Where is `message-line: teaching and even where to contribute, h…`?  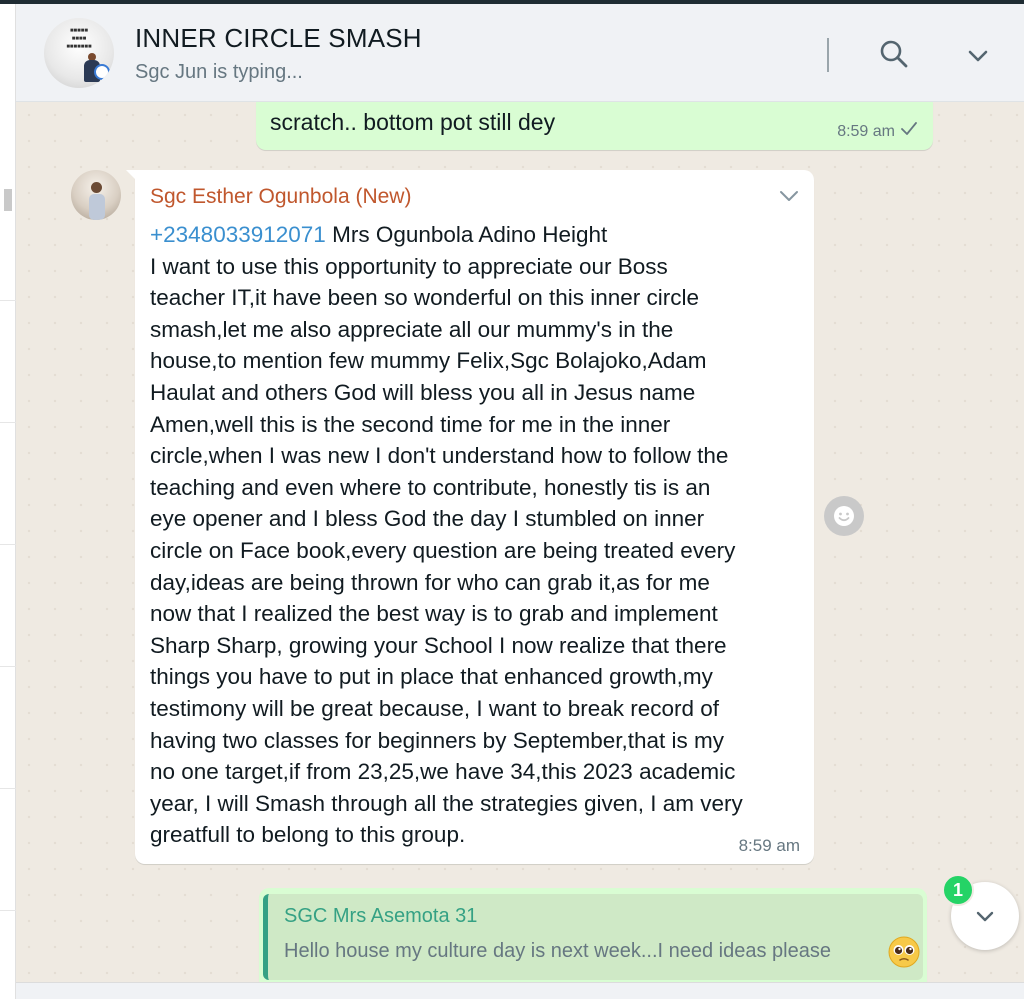
message-line: teaching and even where to contribute, h… is located at coordinates (430, 487).